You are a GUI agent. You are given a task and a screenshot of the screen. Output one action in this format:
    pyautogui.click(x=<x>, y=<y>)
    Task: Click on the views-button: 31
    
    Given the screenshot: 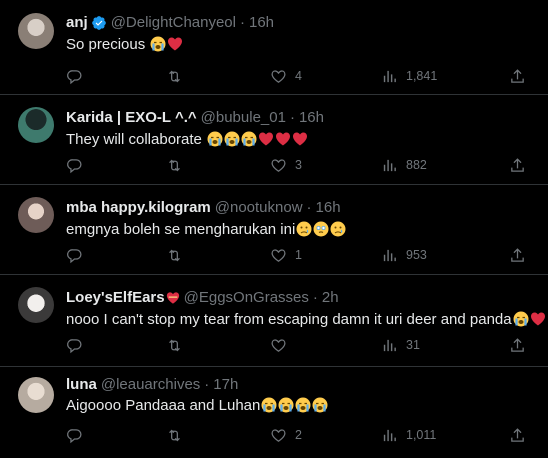 What is the action you would take?
    pyautogui.click(x=400, y=345)
    